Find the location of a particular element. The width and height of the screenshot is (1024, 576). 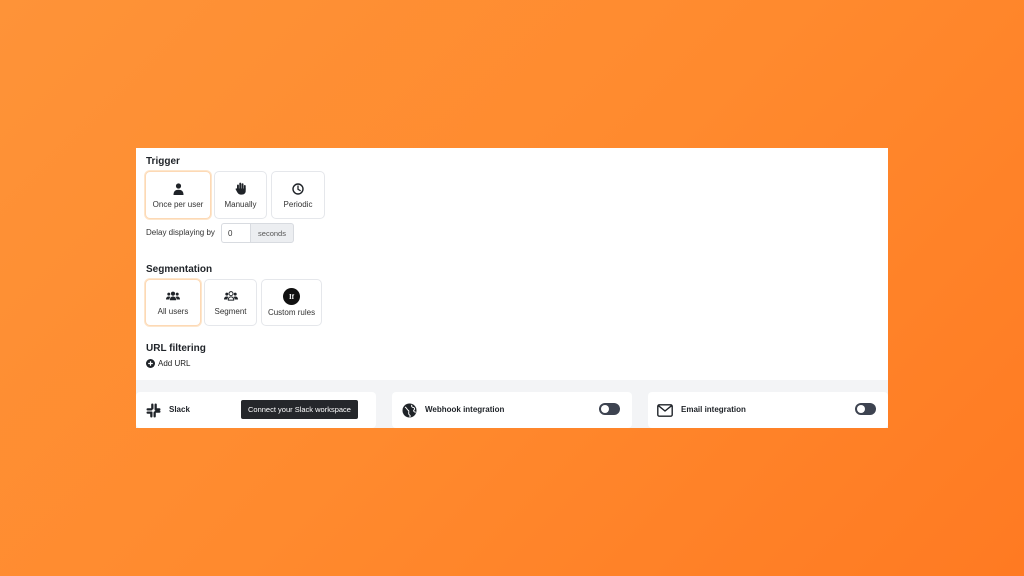

segment-segment: Segment is located at coordinates (230, 302).